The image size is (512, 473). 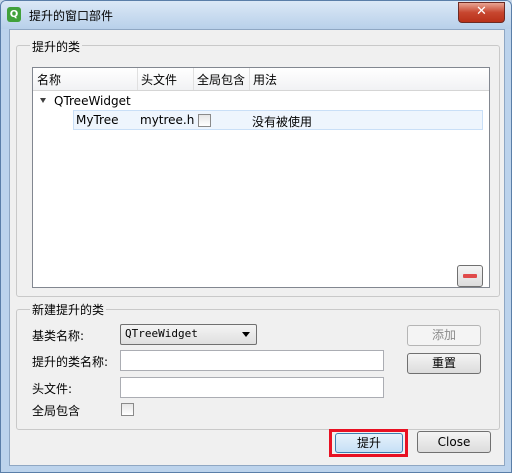 I want to click on qt-app-icon: Q, so click(x=14, y=14).